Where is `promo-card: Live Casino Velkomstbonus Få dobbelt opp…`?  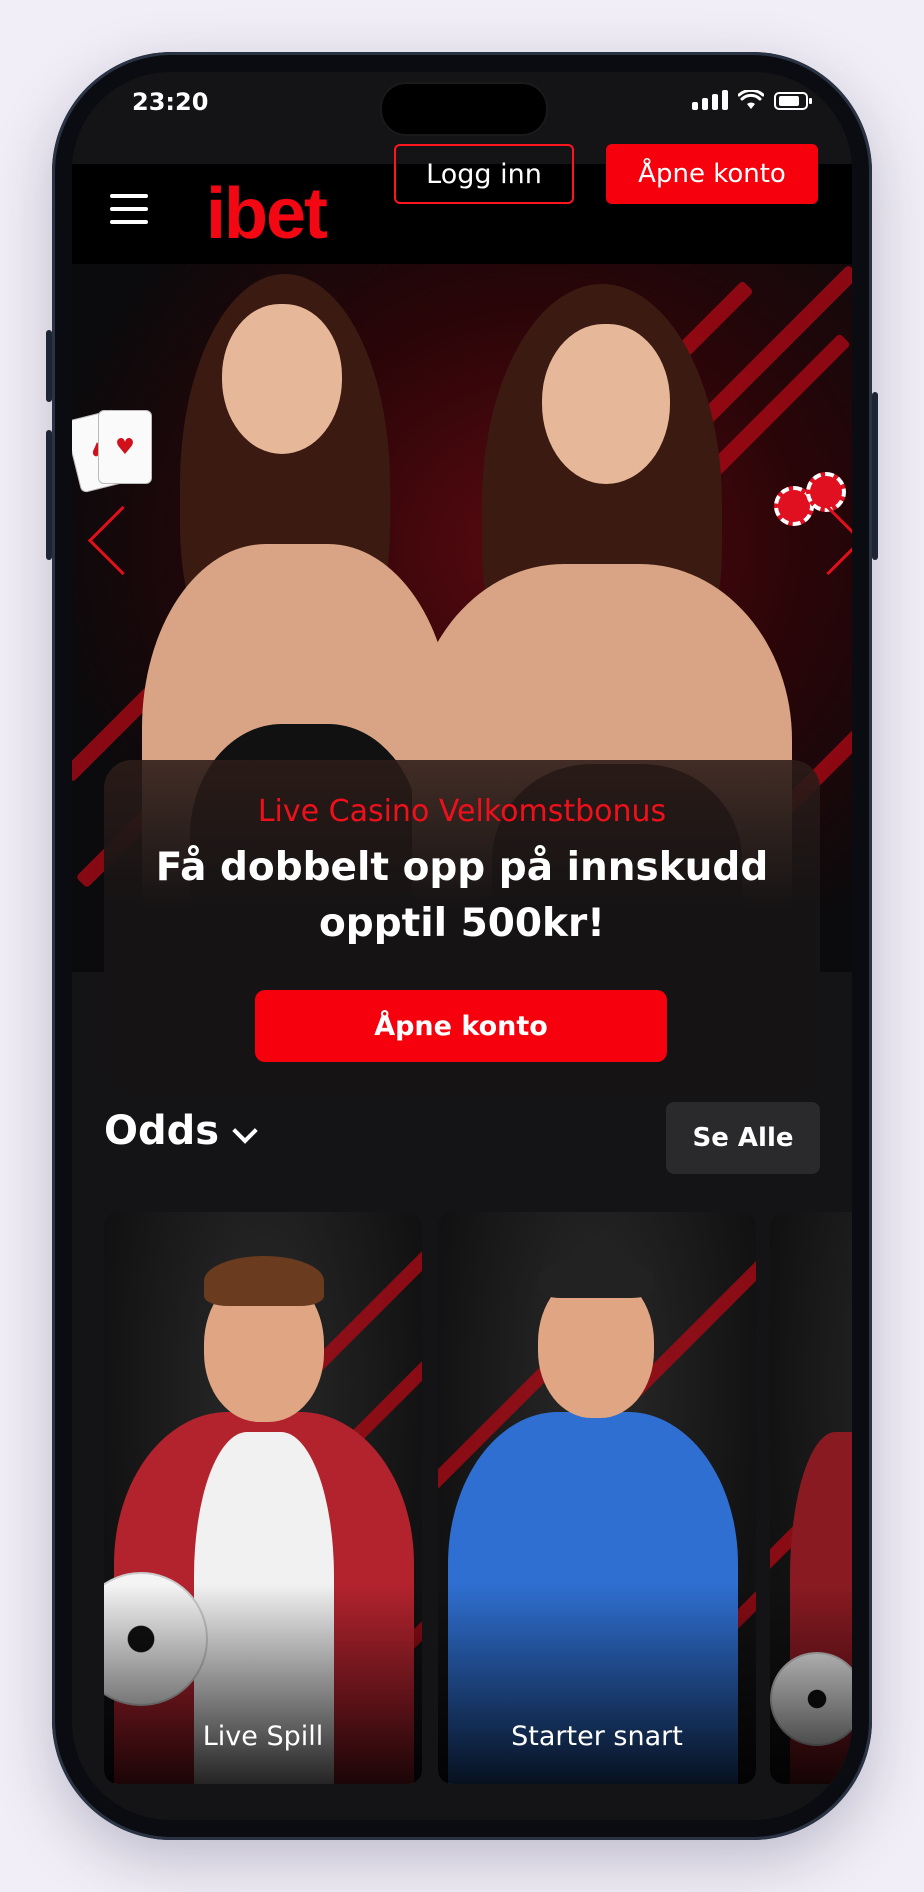 promo-card: Live Casino Velkomstbonus Få dobbelt opp… is located at coordinates (462, 927).